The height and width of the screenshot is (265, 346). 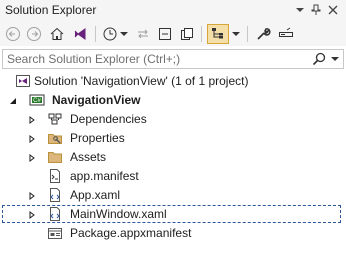 I want to click on back-arrow-icon, so click(x=13, y=34).